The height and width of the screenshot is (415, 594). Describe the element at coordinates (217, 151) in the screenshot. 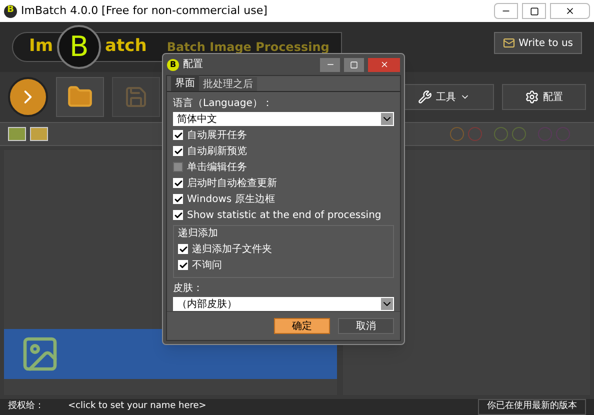

I see `checkbox-label: 自动刷新预览` at that location.